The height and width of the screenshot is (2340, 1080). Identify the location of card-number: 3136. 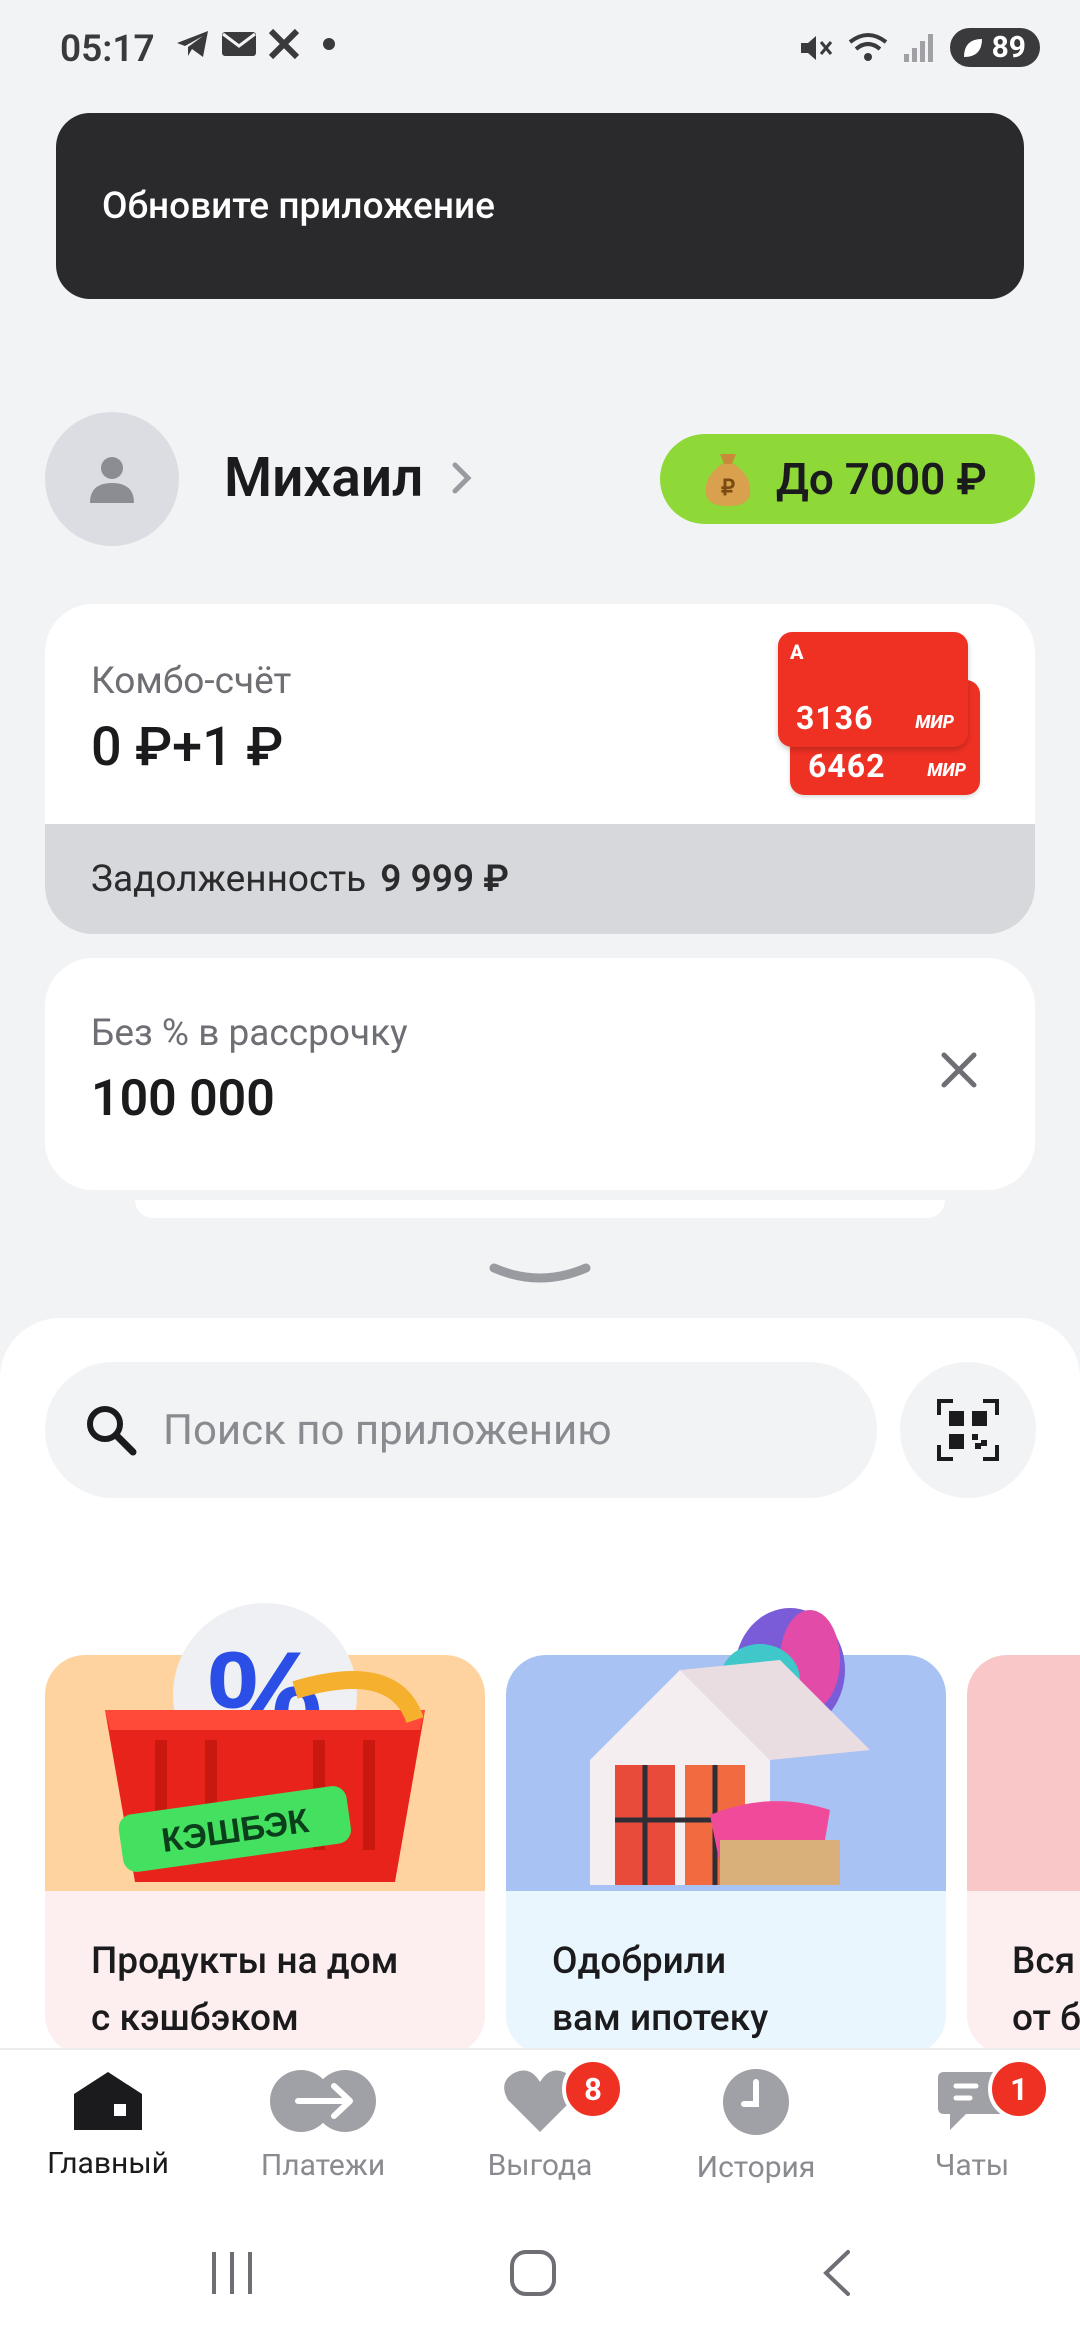
(835, 718).